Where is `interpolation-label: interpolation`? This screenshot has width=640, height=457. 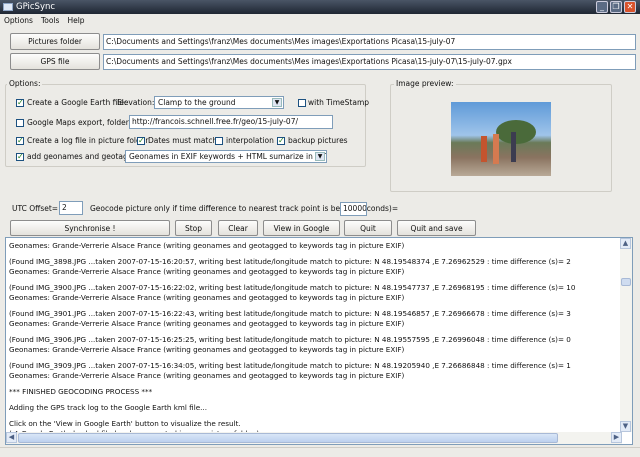 interpolation-label: interpolation is located at coordinates (250, 140).